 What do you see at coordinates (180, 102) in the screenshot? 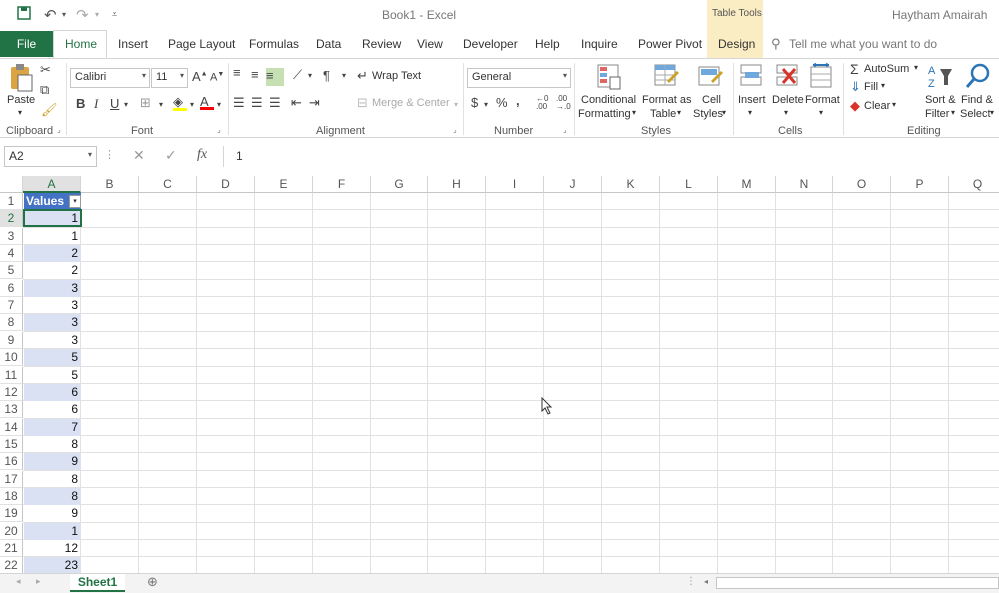
I see `fill-color-icon: ◈` at bounding box center [180, 102].